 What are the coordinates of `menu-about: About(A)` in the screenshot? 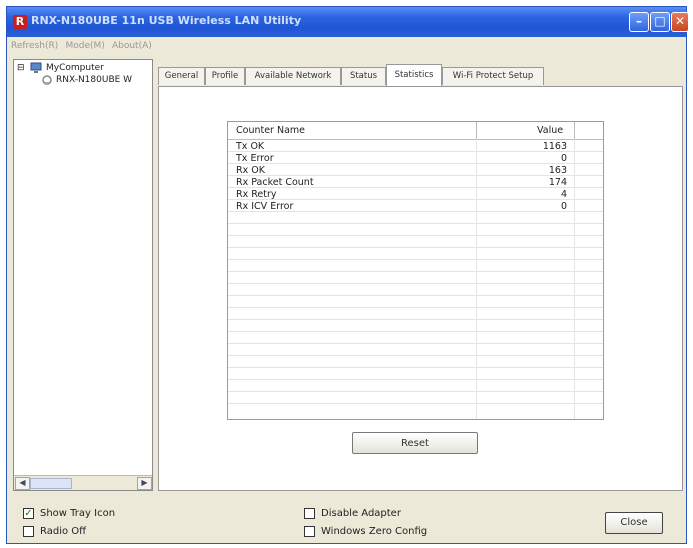 It's located at (132, 46).